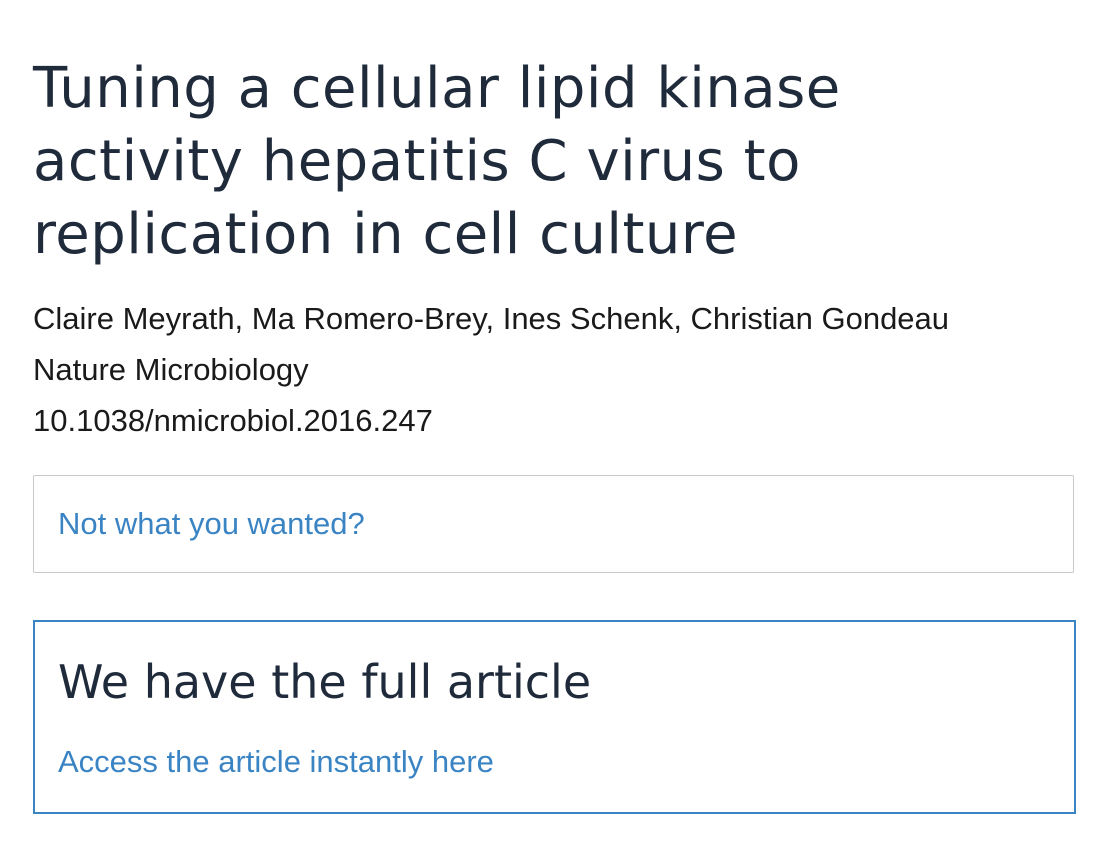 Image resolution: width=1108 pixels, height=854 pixels. I want to click on article-journal: Nature Microbiology, so click(171, 369).